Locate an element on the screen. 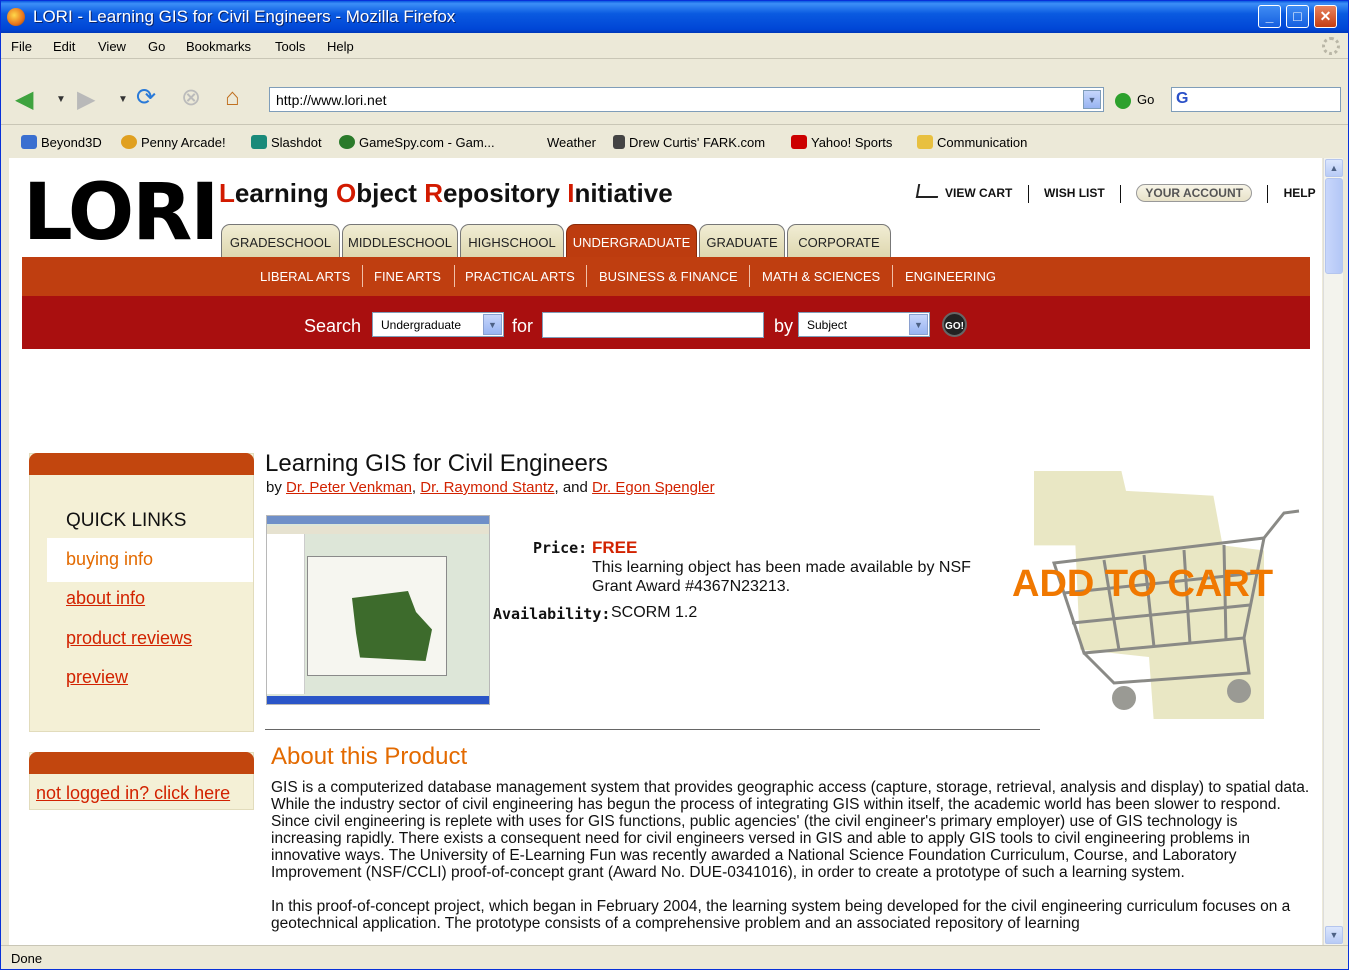  reload-icon: ⟳ is located at coordinates (146, 98).